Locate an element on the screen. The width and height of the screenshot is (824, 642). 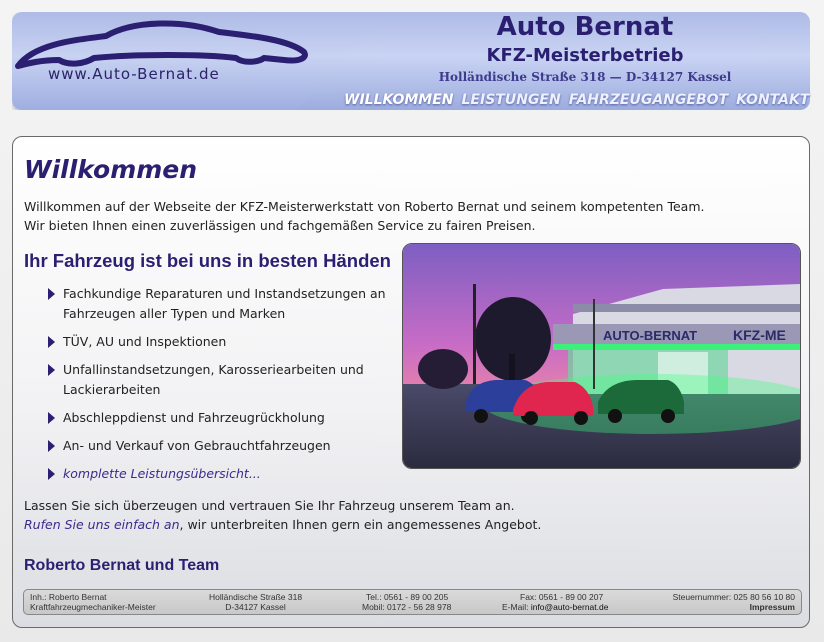
photo-sign-right: KFZ-ME is located at coordinates (759, 335).